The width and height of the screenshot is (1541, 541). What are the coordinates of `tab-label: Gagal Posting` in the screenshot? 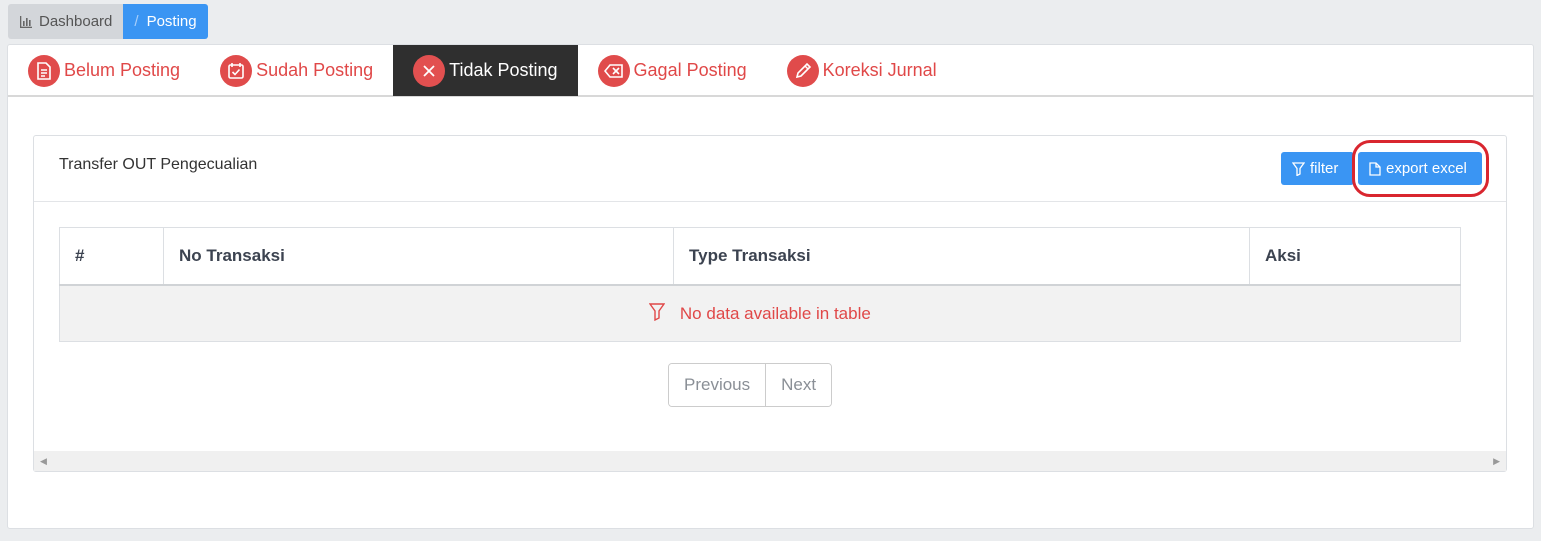 It's located at (690, 70).